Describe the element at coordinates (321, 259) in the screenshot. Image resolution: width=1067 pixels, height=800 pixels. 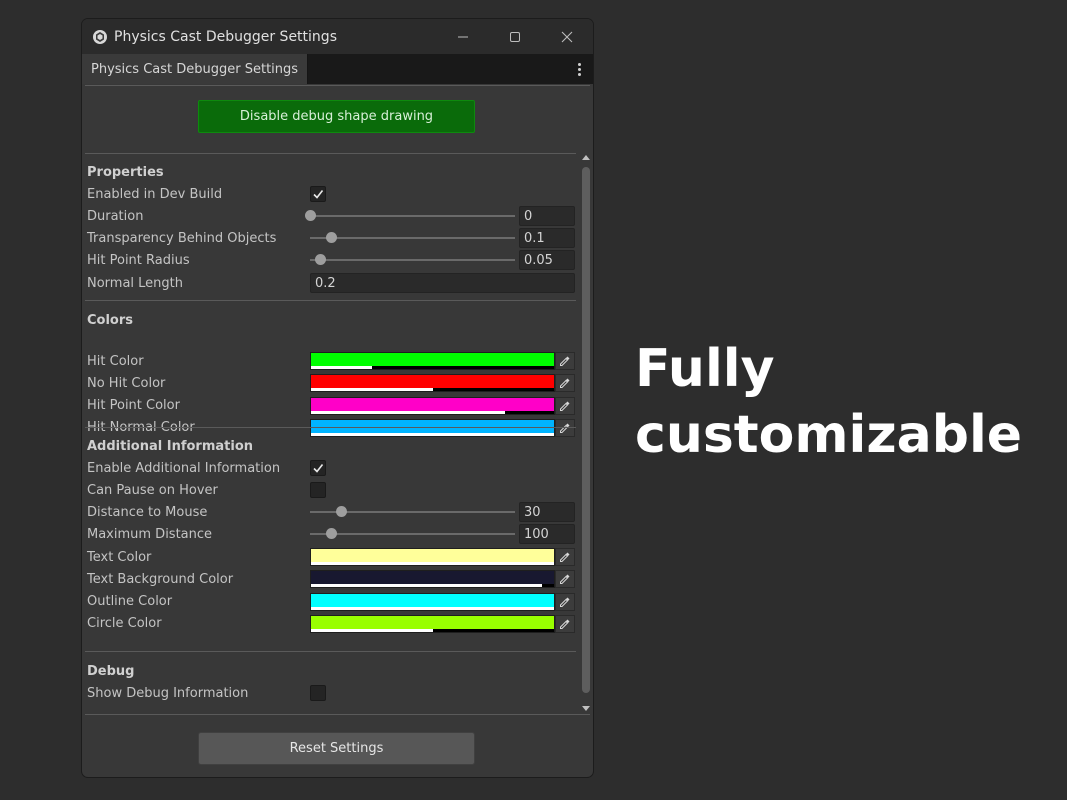
I see `hit-point-radius-slider-thumb` at that location.